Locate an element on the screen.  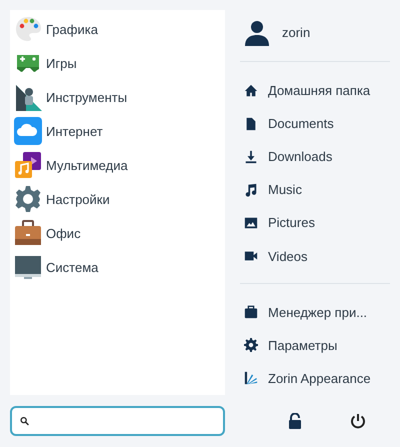
power-icon is located at coordinates (358, 421).